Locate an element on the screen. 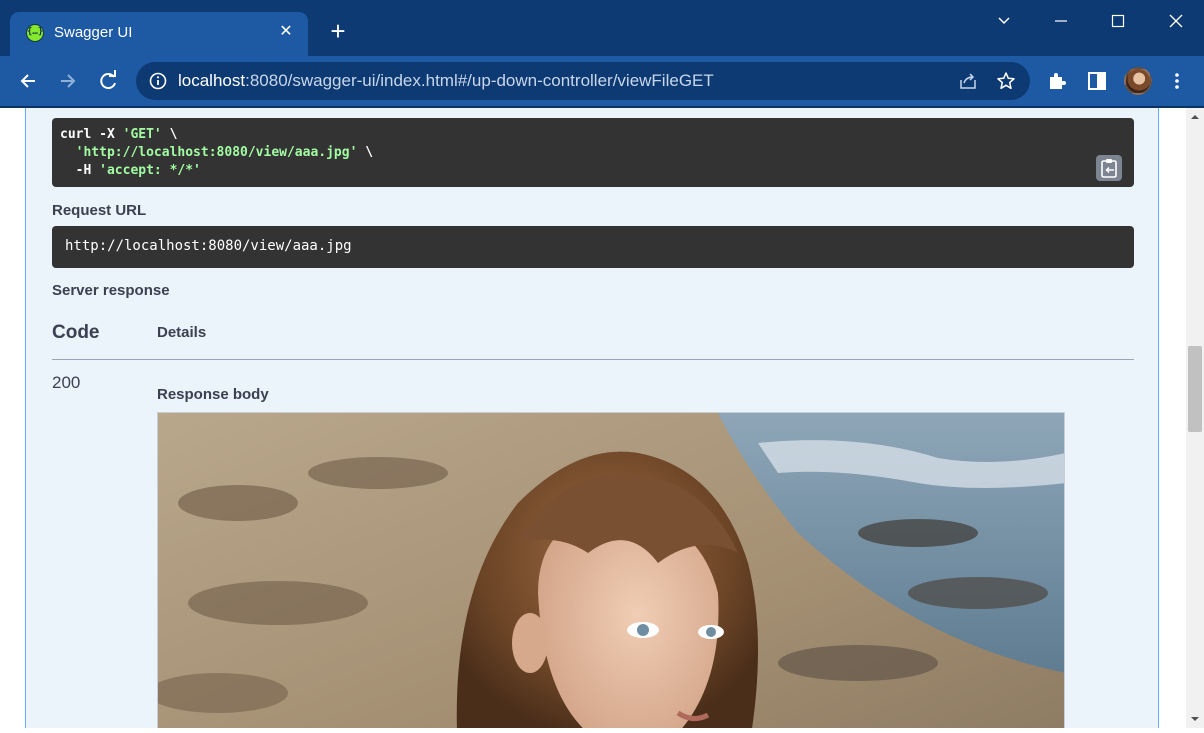  scroll-up-arrow-icon is located at coordinates (1195, 117).